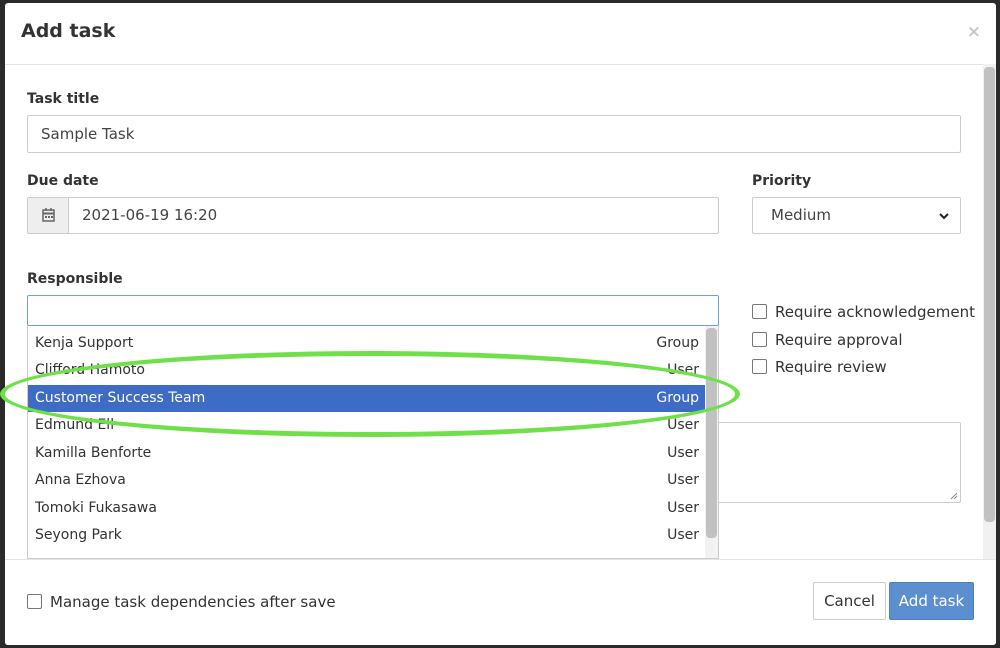  I want to click on close-icon: ×, so click(974, 32).